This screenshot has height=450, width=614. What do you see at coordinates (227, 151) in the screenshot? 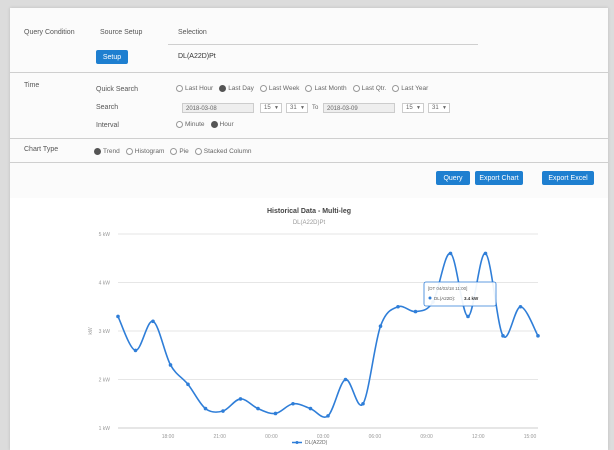
I see `radio-label: Stacked Column` at bounding box center [227, 151].